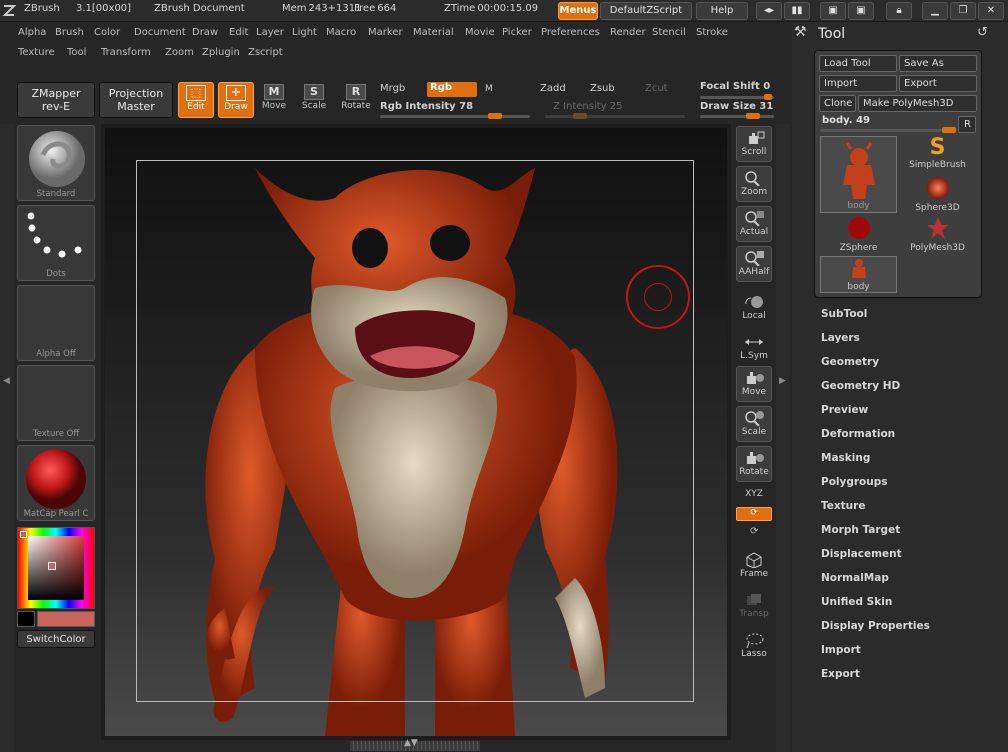 The width and height of the screenshot is (1008, 752). What do you see at coordinates (888, 130) in the screenshot?
I see `tool-slider` at bounding box center [888, 130].